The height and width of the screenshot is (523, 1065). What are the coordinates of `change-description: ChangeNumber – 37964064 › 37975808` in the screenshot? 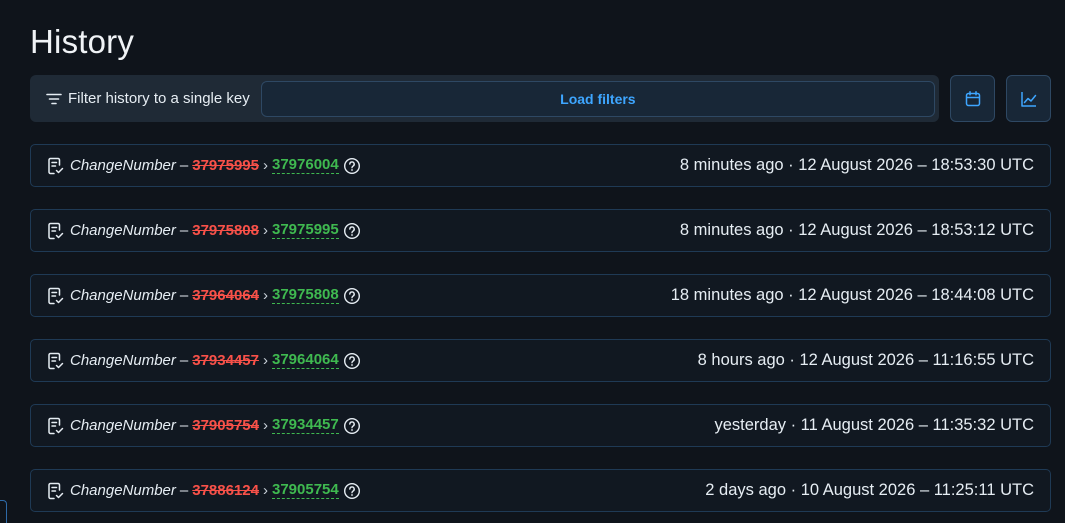 It's located at (204, 296).